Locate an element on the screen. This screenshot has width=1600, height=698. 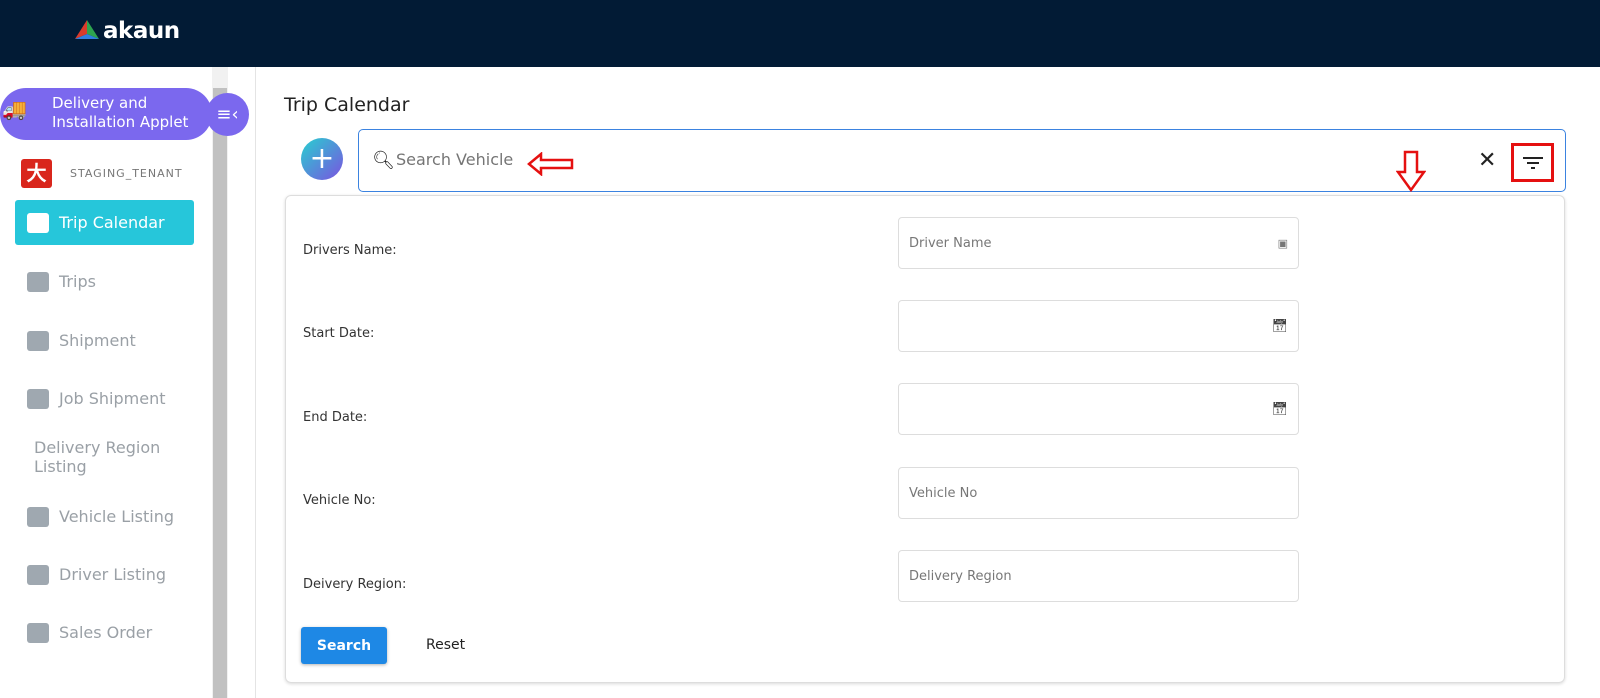
vehicle-no-label: Vehicle No: is located at coordinates (339, 500).